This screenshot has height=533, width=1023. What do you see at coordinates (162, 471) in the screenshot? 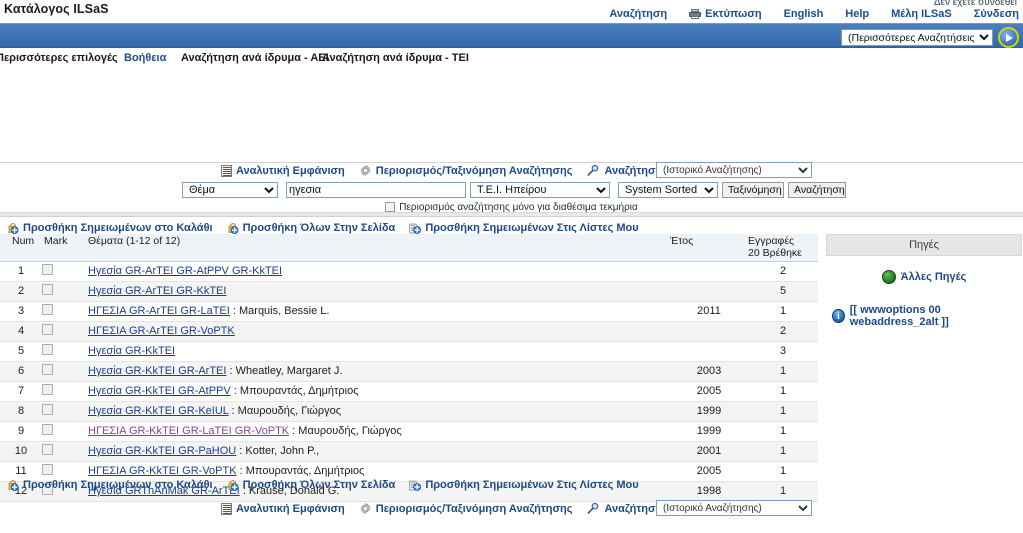
I see `row-subject-link: ΗΓΕΣΙΑ GR-KkTEI GR-VoPTK` at bounding box center [162, 471].